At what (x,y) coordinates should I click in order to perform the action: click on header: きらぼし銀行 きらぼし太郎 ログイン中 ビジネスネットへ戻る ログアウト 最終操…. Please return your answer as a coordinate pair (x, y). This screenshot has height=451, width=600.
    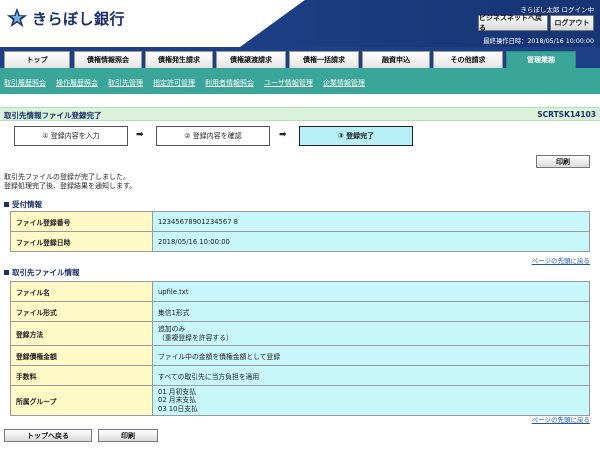
    Looking at the image, I should click on (300, 23).